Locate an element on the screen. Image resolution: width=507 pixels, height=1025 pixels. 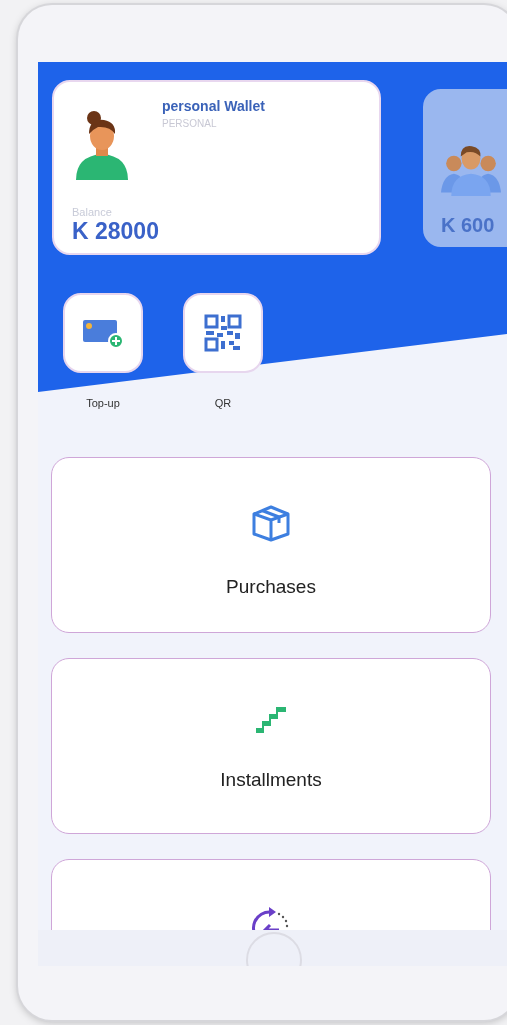
qr-code-icon is located at coordinates (223, 333).